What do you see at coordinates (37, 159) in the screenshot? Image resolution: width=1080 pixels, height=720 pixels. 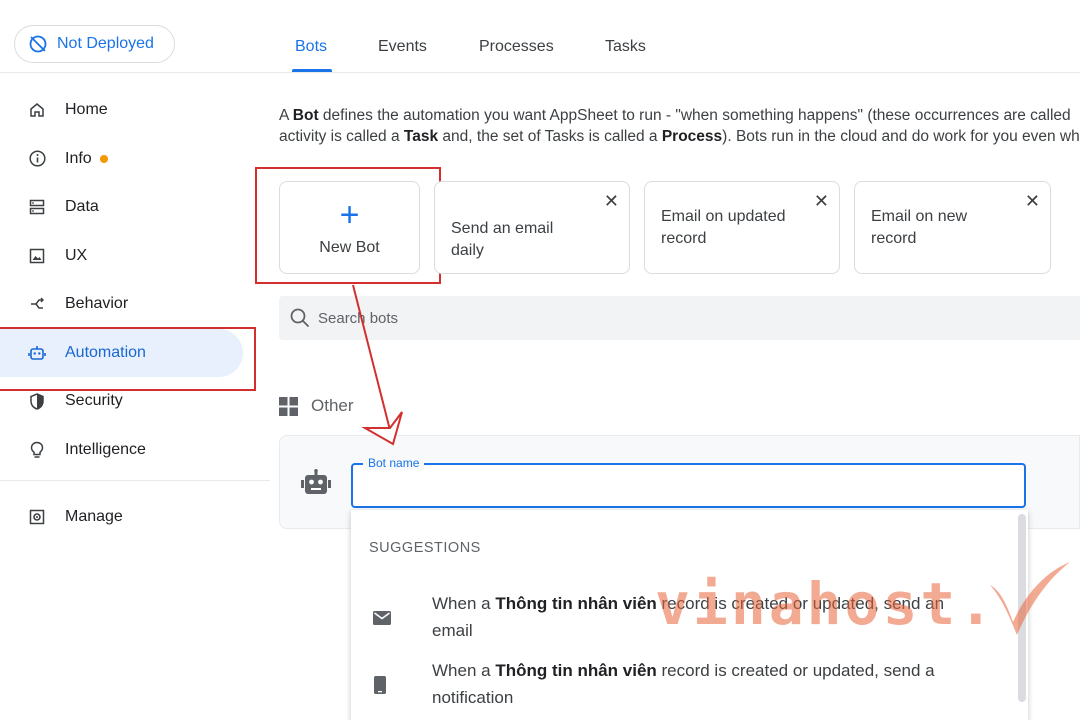 I see `info-icon` at bounding box center [37, 159].